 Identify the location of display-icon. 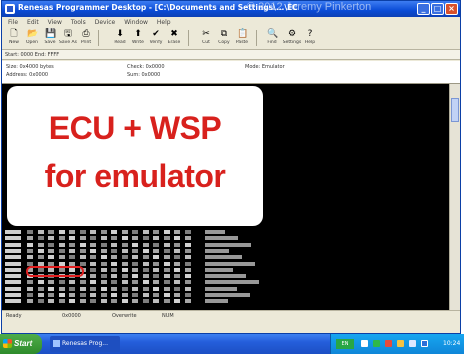
(424, 343).